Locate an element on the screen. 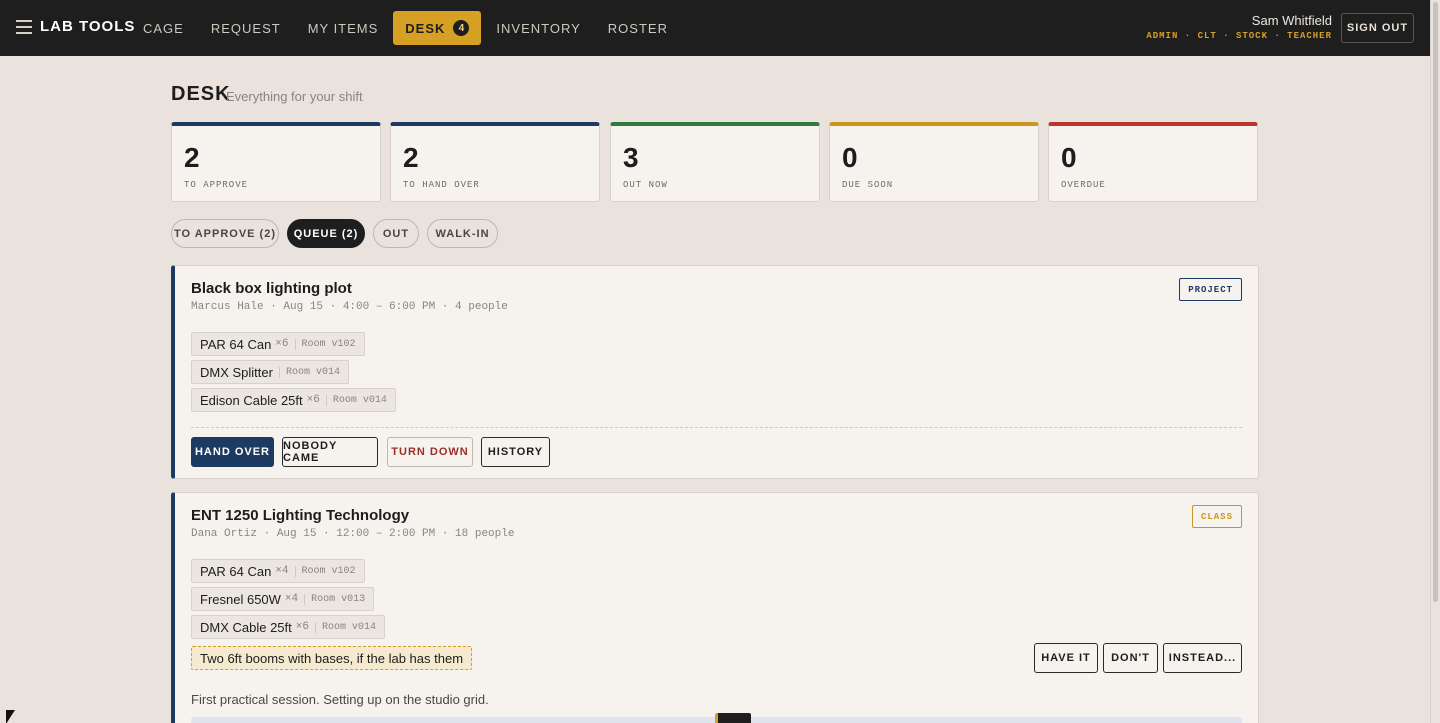 This screenshot has width=1440, height=723. item-chip: PAR 64 Can ×4 Room v102 is located at coordinates (278, 571).